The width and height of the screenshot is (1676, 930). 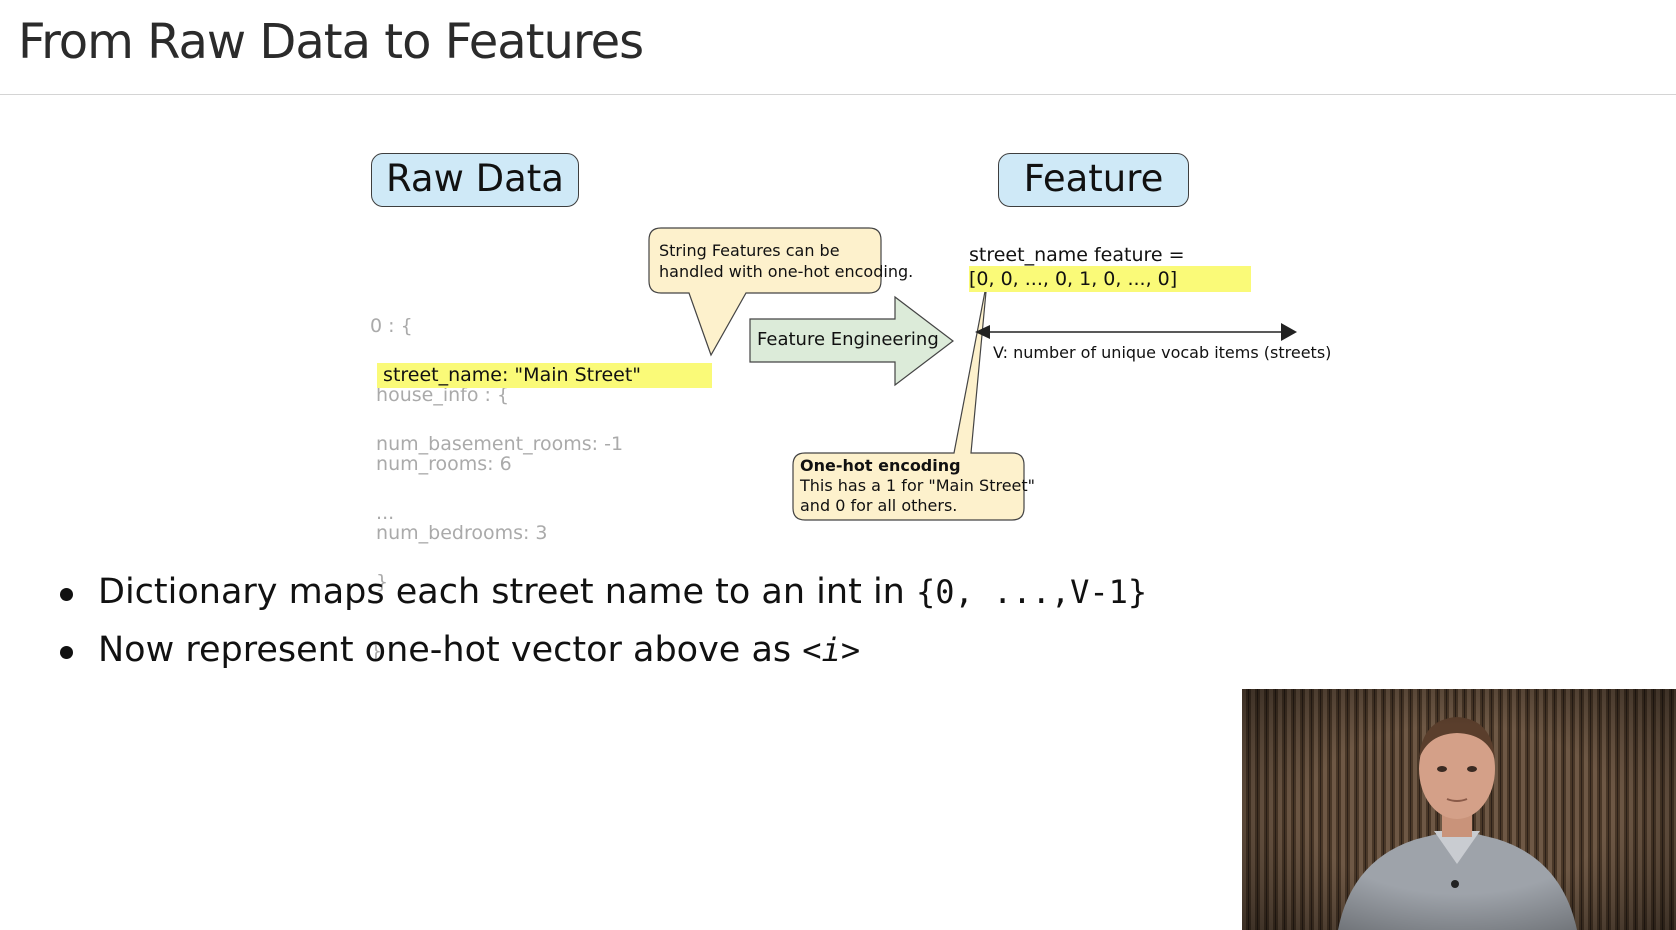 I want to click on feature-label: Feature, so click(x=1093, y=180).